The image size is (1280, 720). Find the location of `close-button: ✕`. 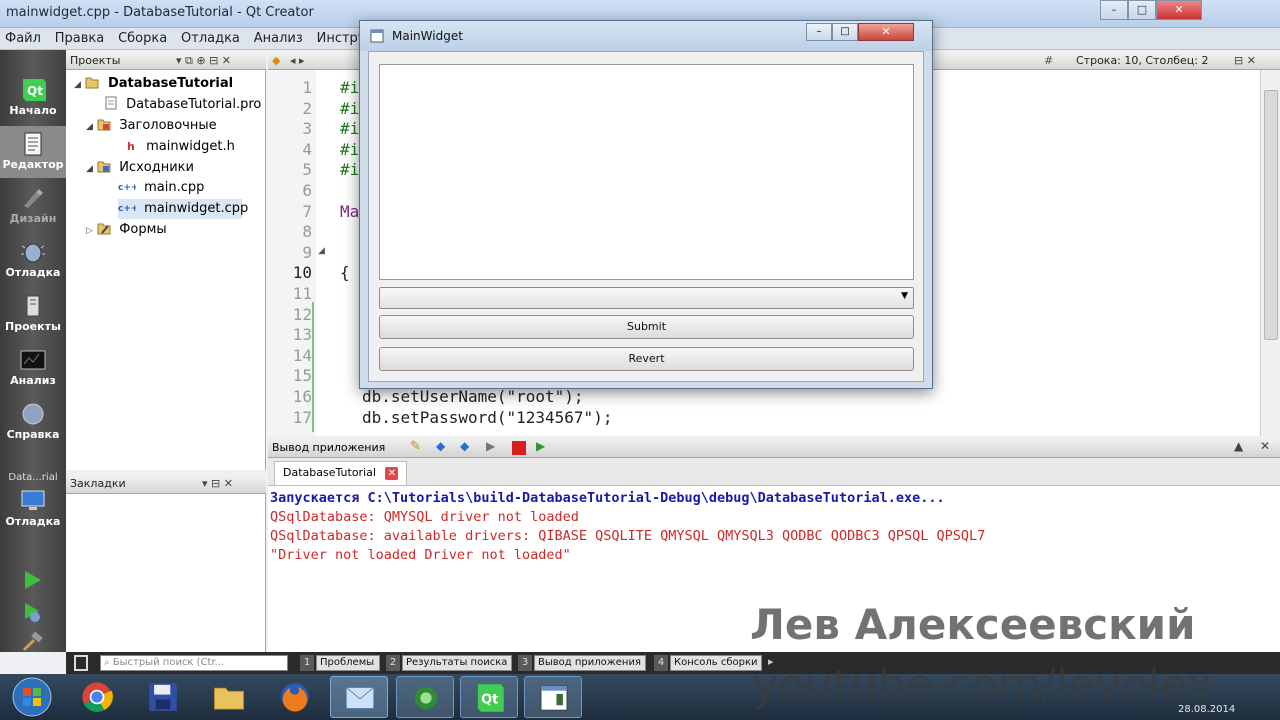

close-button: ✕ is located at coordinates (1179, 10).